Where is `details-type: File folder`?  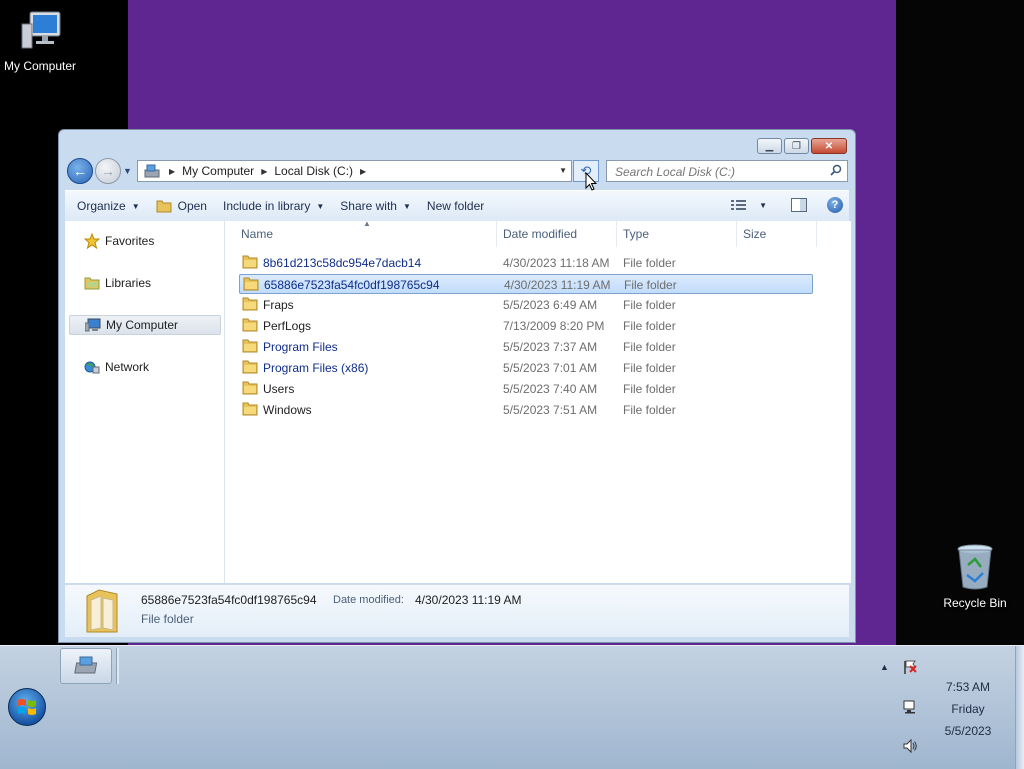 details-type: File folder is located at coordinates (167, 619).